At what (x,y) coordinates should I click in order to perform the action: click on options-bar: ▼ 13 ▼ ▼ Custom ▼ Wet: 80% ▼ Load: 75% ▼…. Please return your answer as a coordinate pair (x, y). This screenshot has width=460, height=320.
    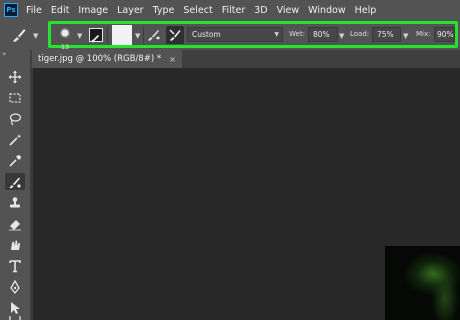
    Looking at the image, I should click on (230, 35).